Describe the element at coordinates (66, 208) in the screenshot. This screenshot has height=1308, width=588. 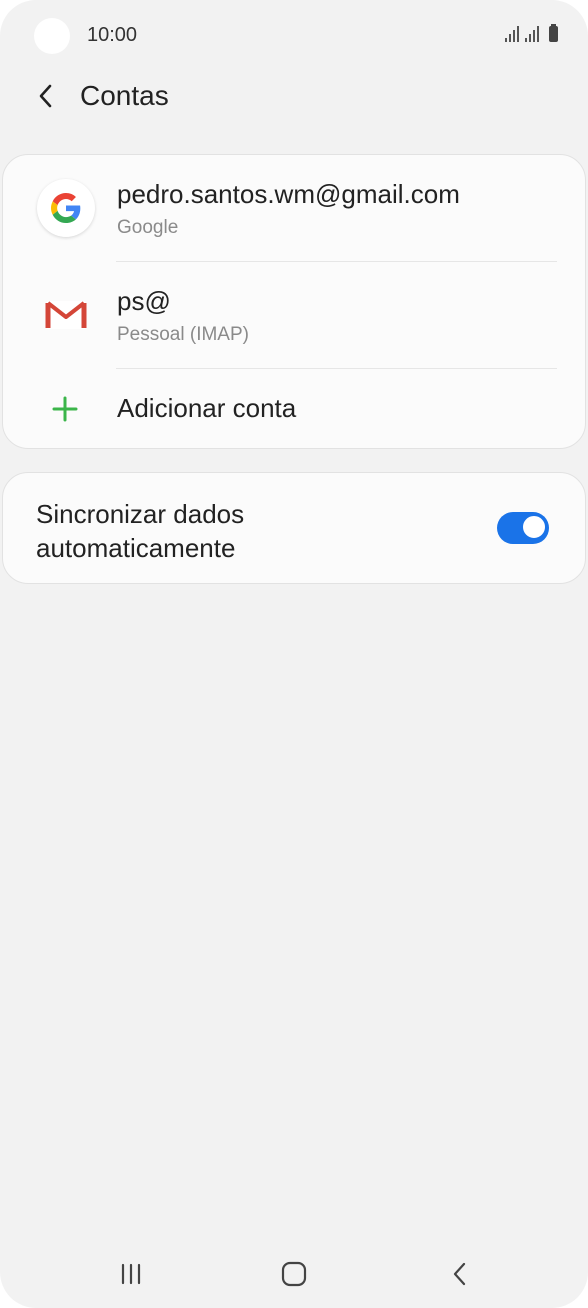
I see `google-icon` at that location.